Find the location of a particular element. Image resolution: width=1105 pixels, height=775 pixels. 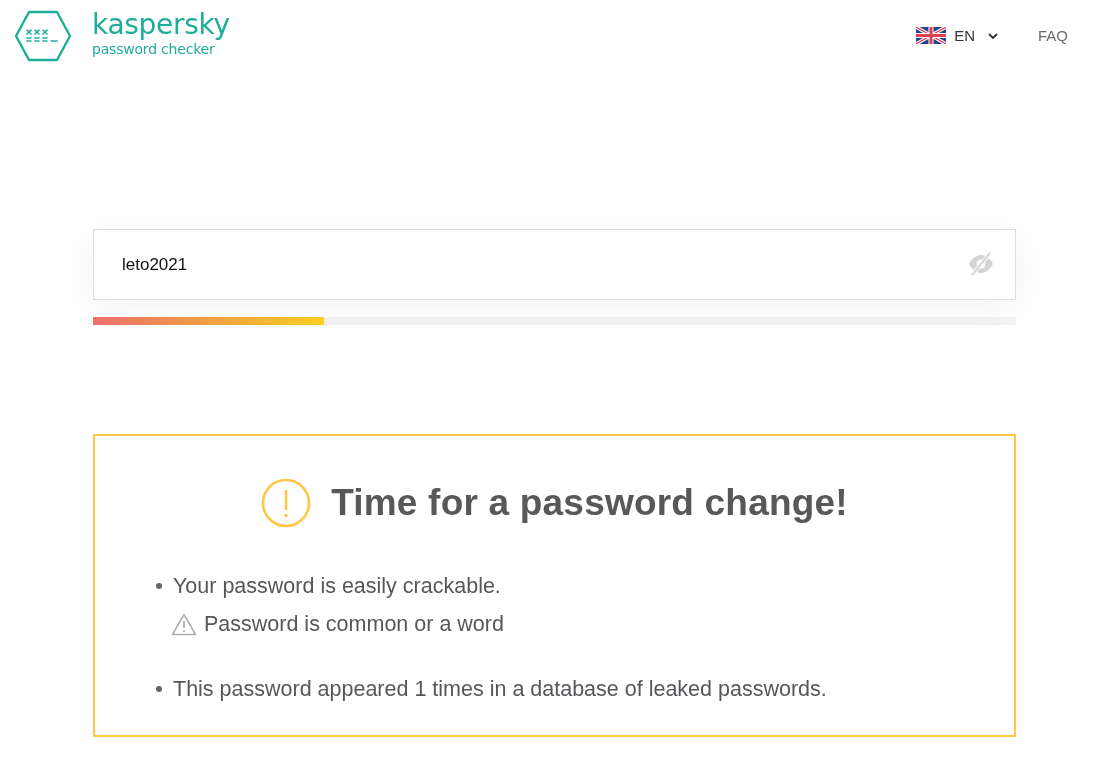

product-name: password checker is located at coordinates (154, 49).